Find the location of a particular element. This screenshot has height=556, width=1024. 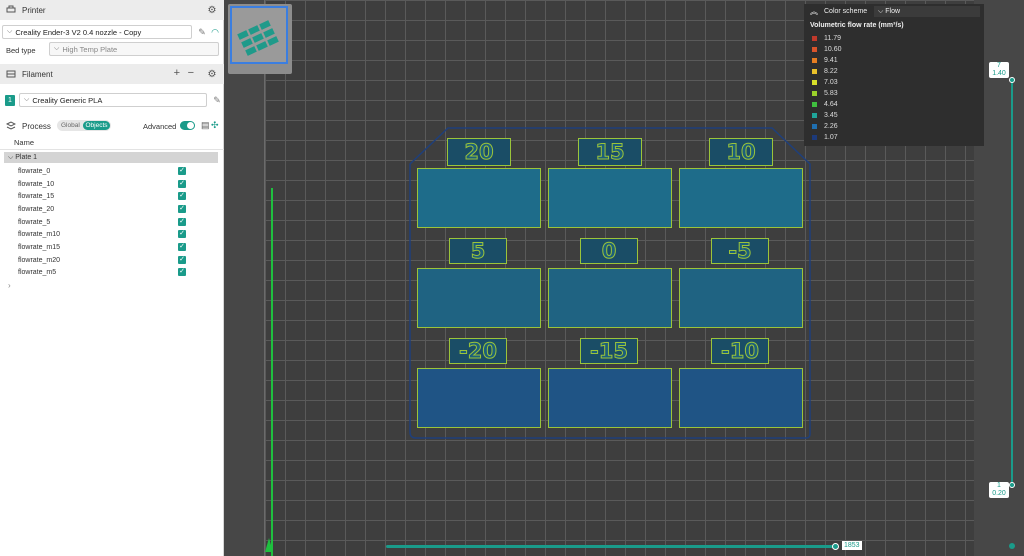

model-label-0: 0 is located at coordinates (609, 251).